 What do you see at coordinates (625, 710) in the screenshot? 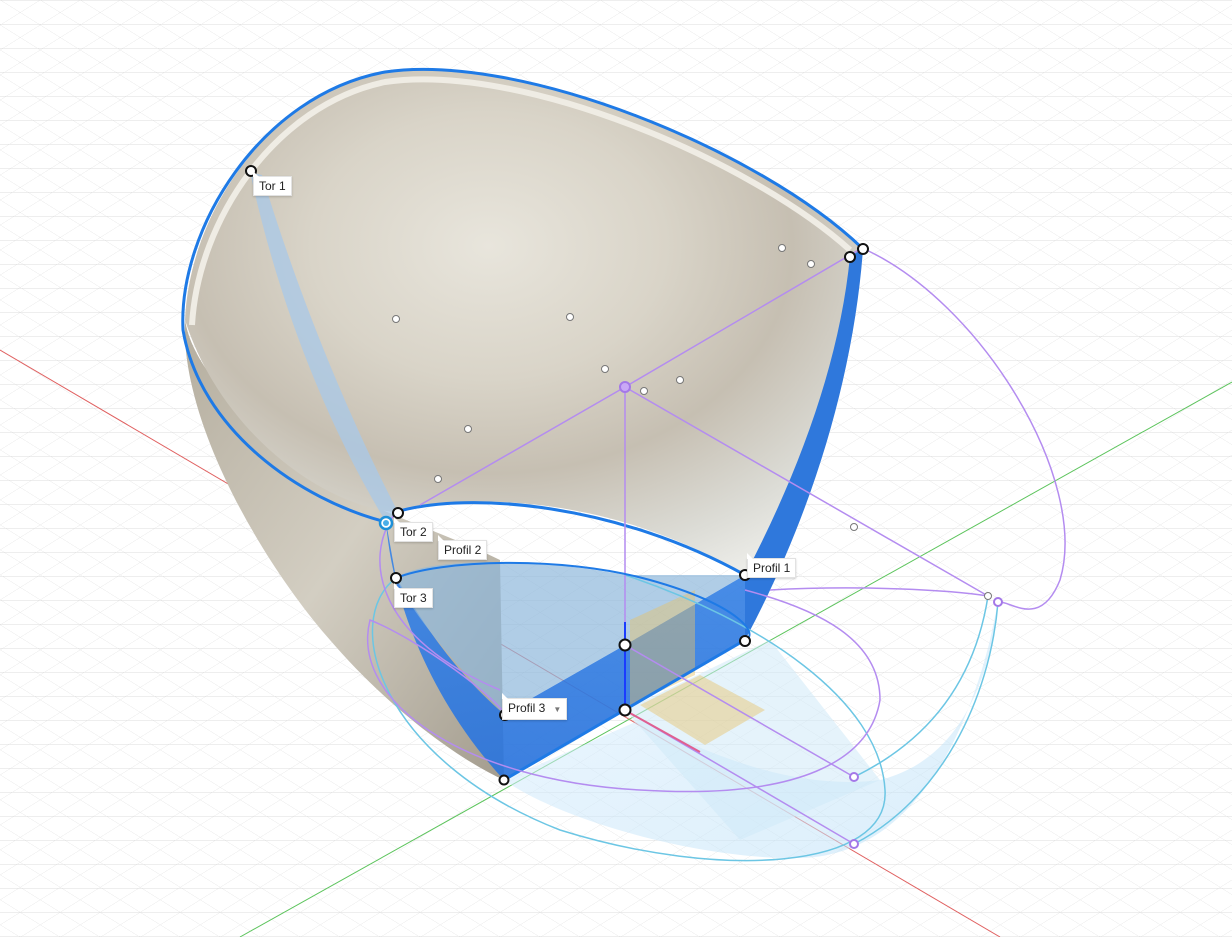
I see `vertex-origin` at bounding box center [625, 710].